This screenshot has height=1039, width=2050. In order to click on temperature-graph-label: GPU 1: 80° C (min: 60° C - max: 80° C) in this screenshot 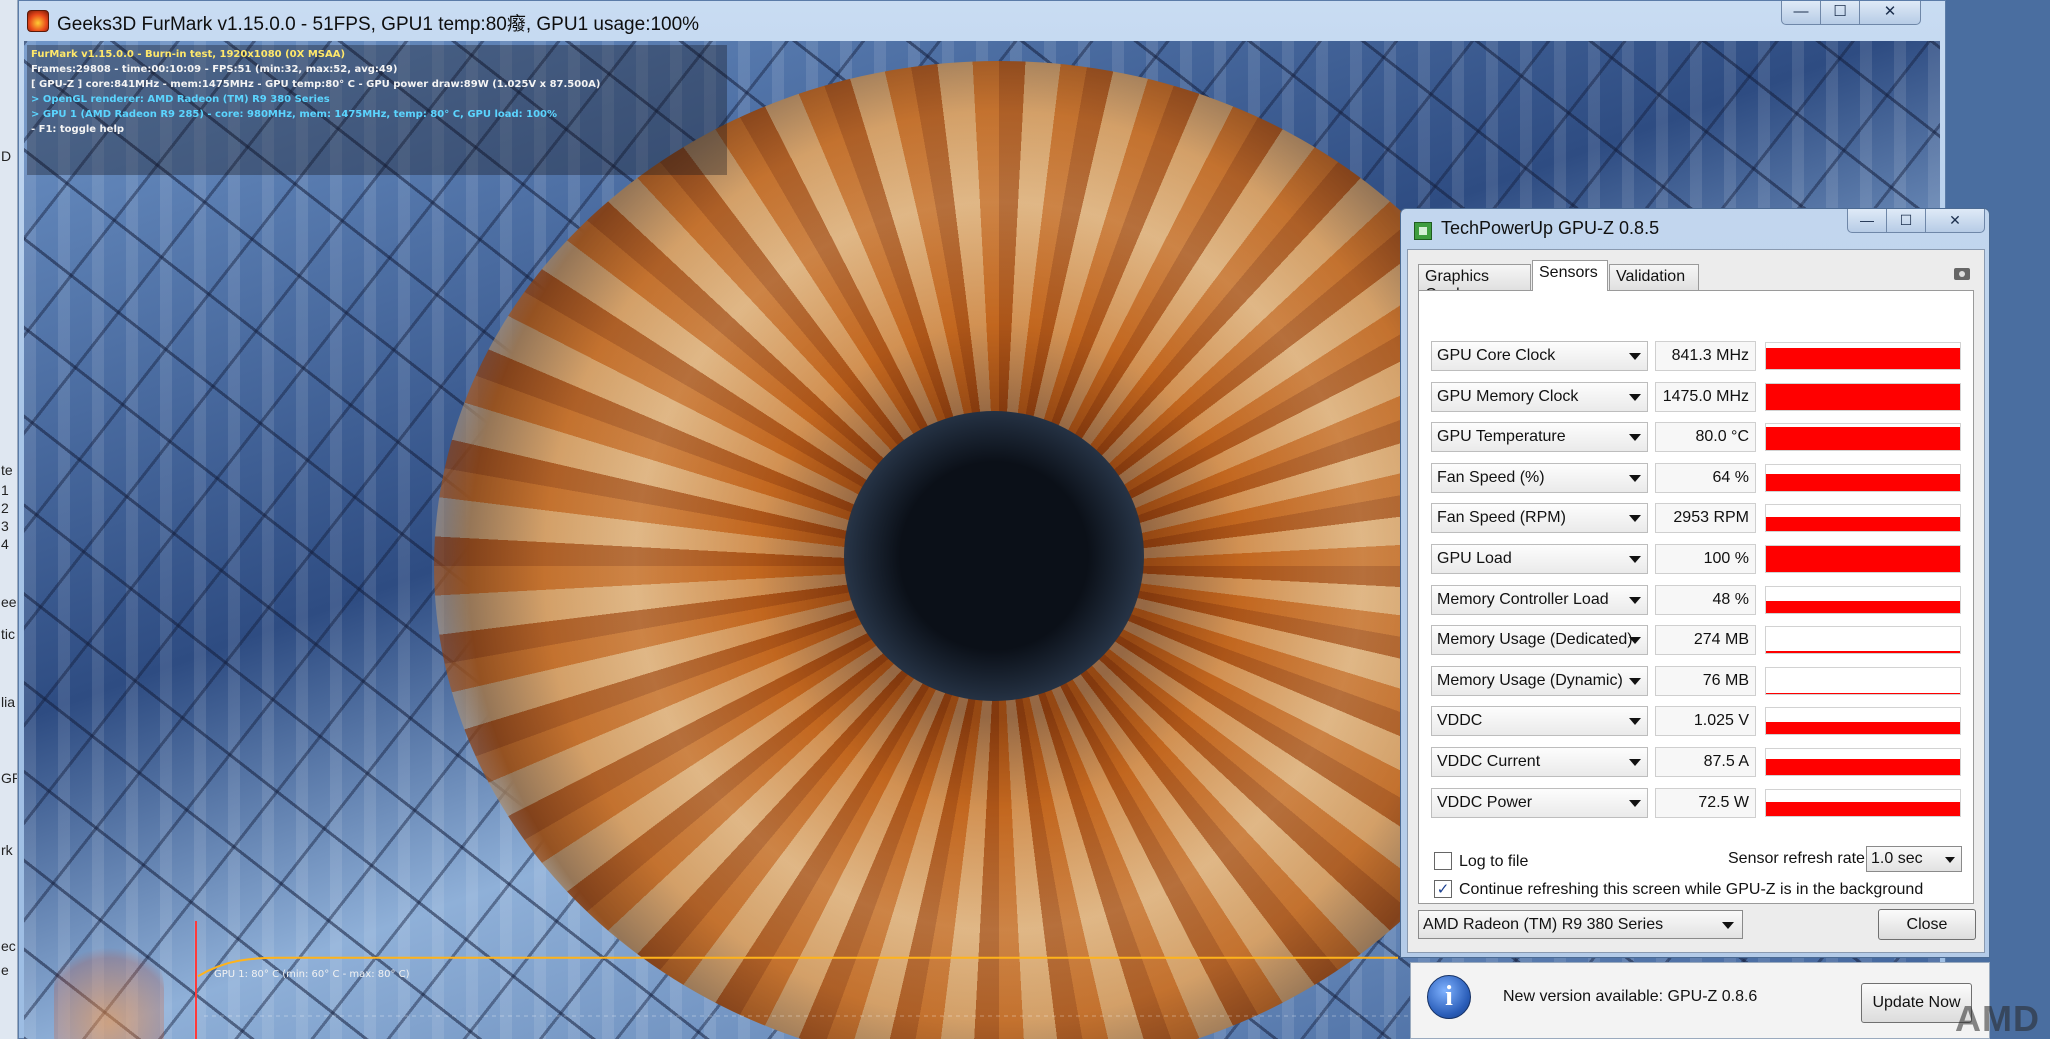, I will do `click(312, 974)`.